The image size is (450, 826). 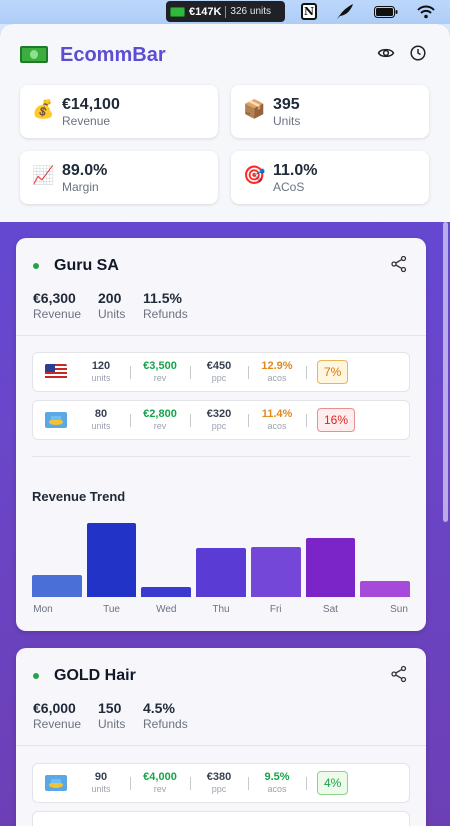 I want to click on ppc-value: €320, so click(x=219, y=414).